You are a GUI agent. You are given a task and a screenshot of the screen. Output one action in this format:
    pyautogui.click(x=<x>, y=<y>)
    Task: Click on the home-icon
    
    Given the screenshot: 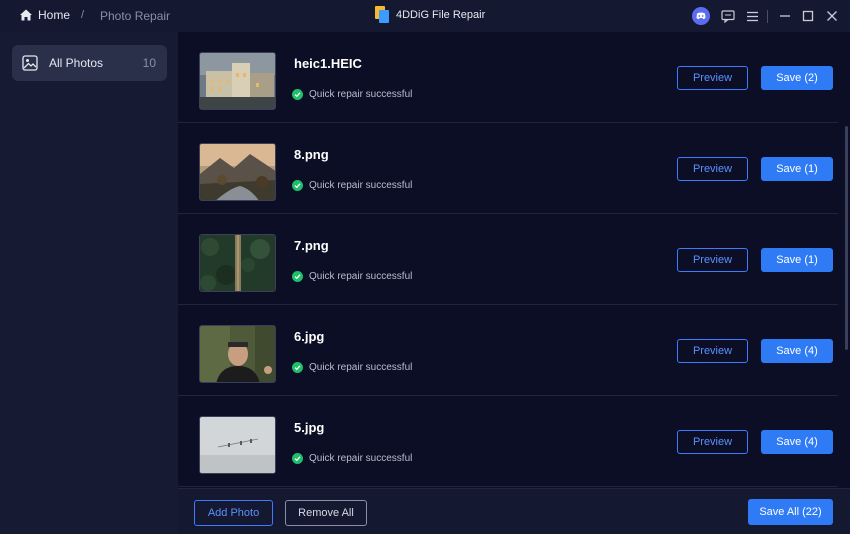 What is the action you would take?
    pyautogui.click(x=26, y=15)
    